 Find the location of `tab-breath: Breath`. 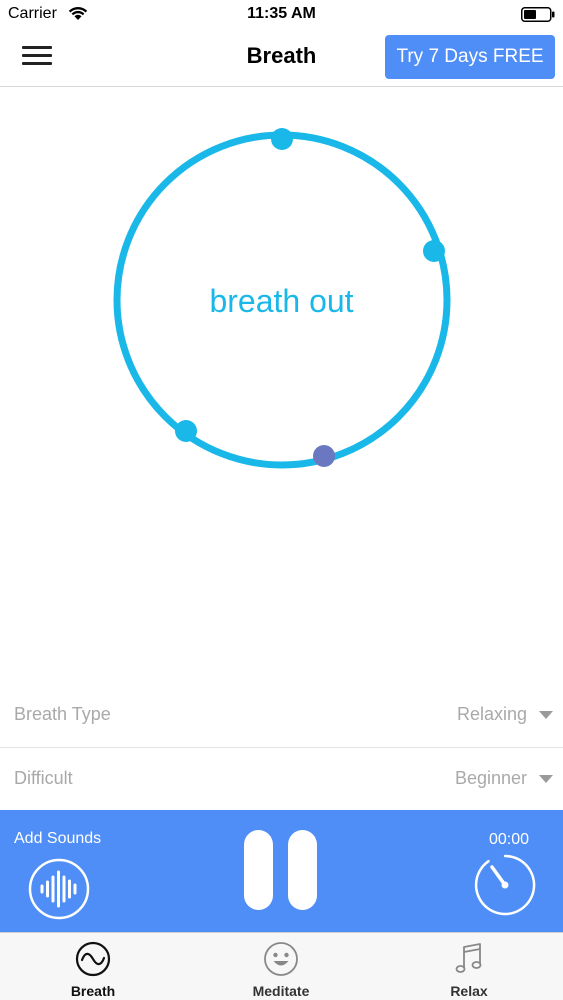

tab-breath: Breath is located at coordinates (93, 966).